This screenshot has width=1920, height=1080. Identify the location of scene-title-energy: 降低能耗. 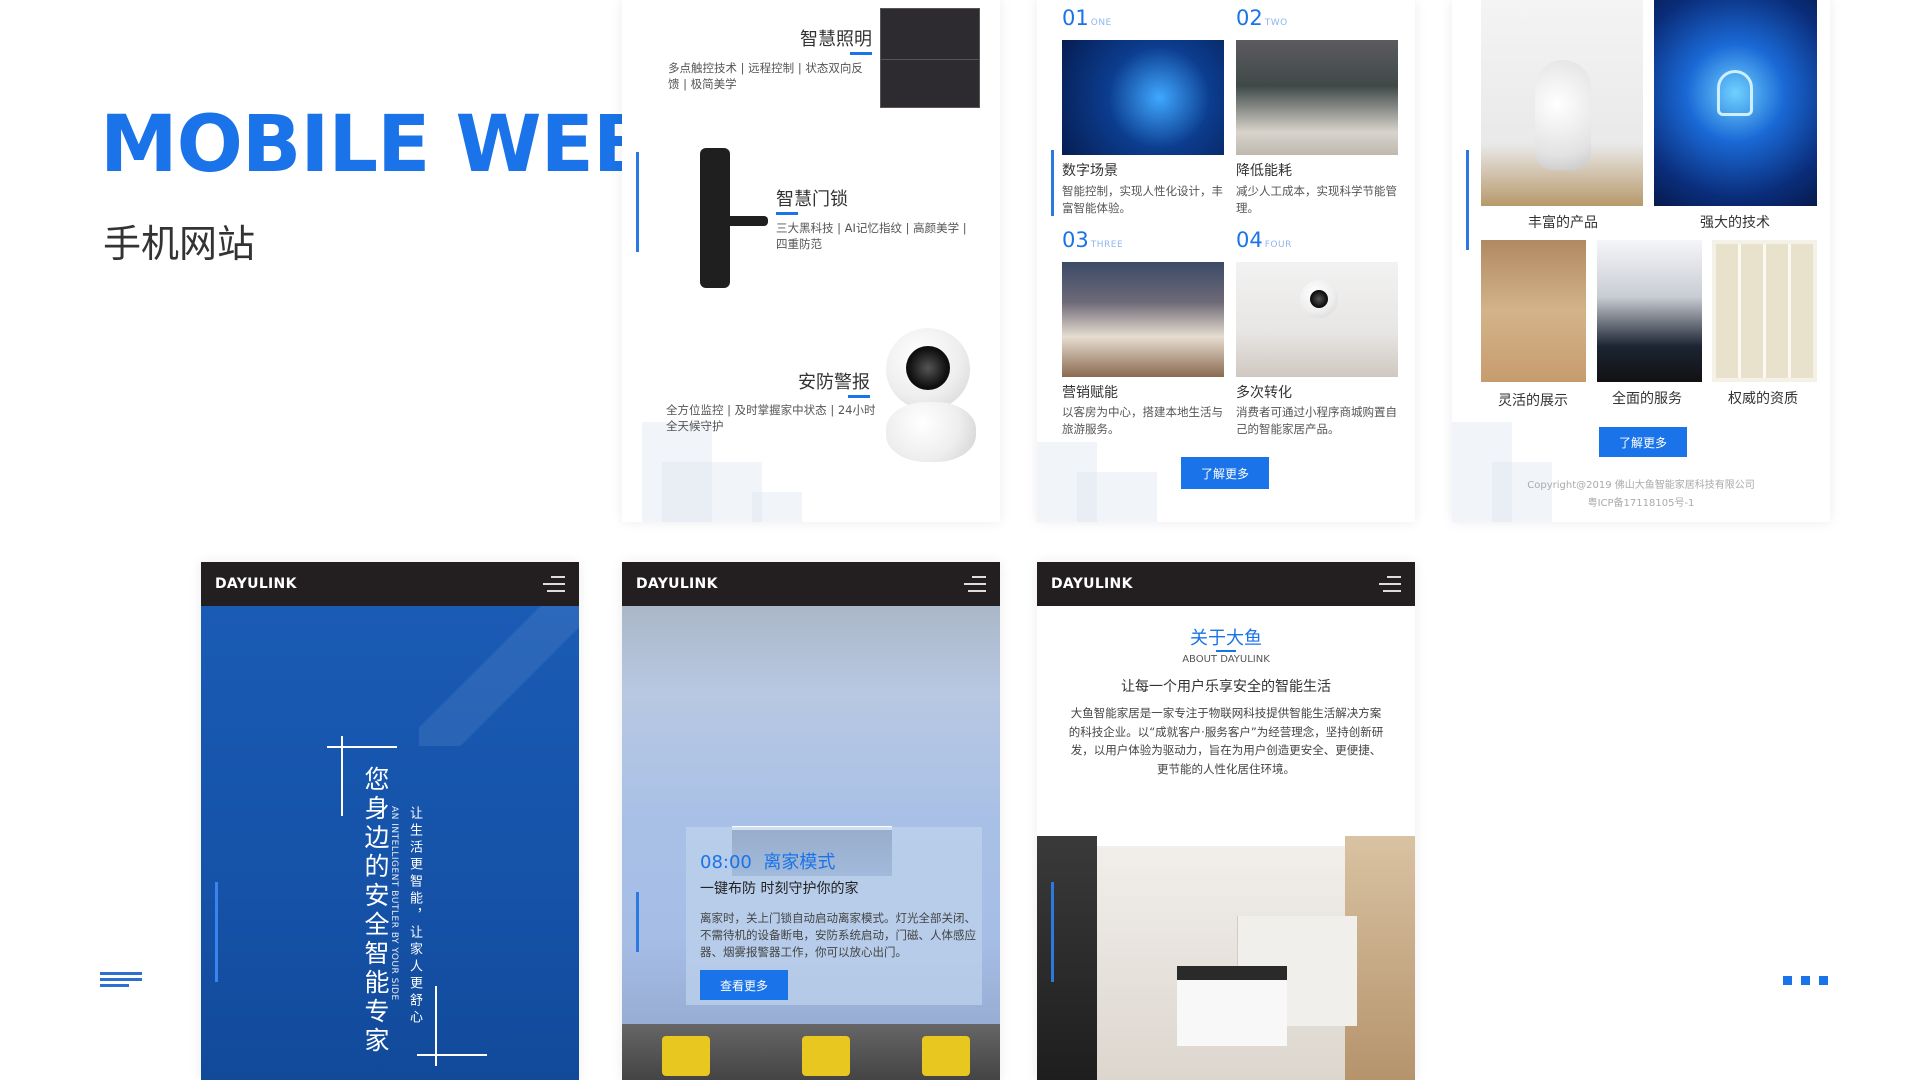
(1264, 171).